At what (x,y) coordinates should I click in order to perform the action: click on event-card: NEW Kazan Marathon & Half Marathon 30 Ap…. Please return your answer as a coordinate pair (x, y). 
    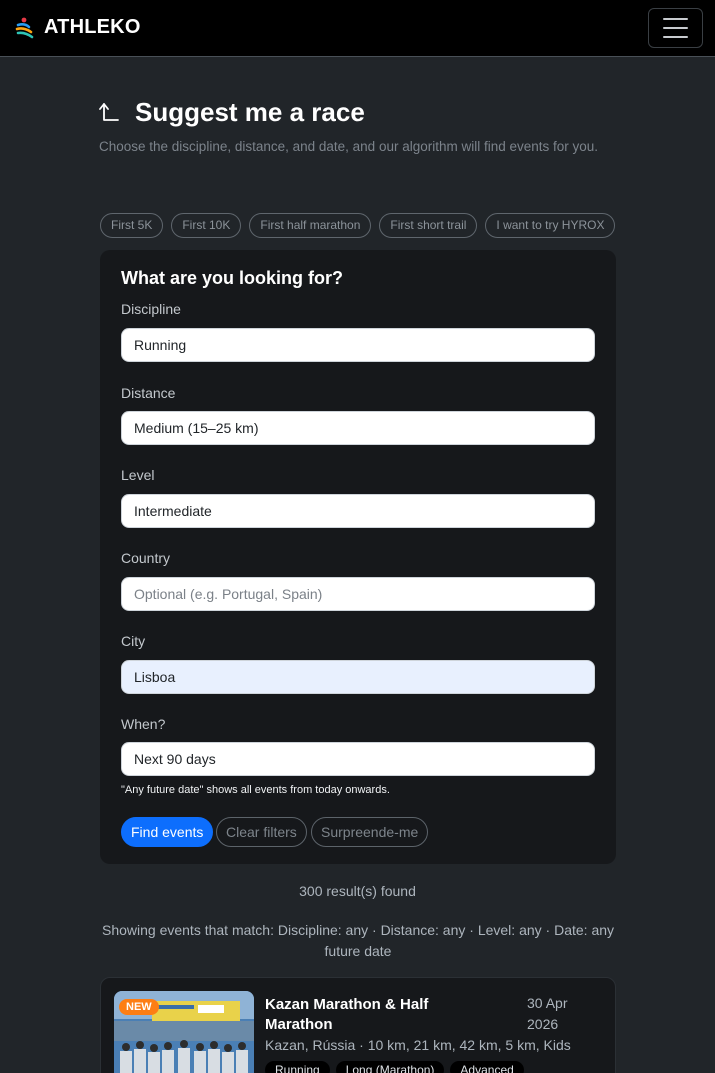
    Looking at the image, I should click on (358, 1025).